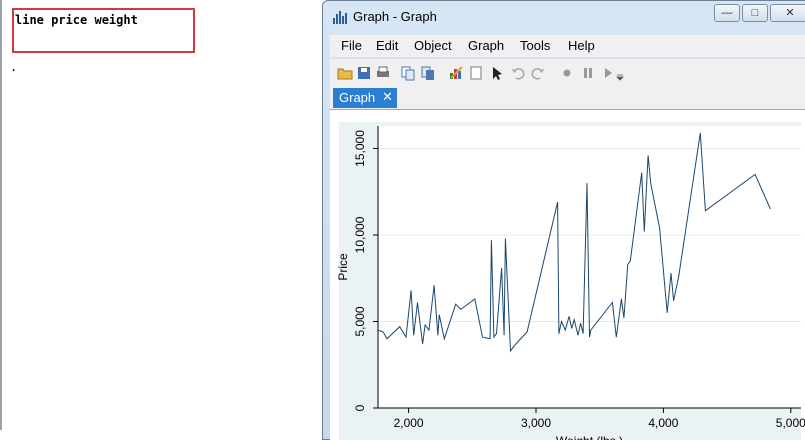 This screenshot has width=805, height=440. Describe the element at coordinates (588, 73) in the screenshot. I see `pause-icon` at that location.